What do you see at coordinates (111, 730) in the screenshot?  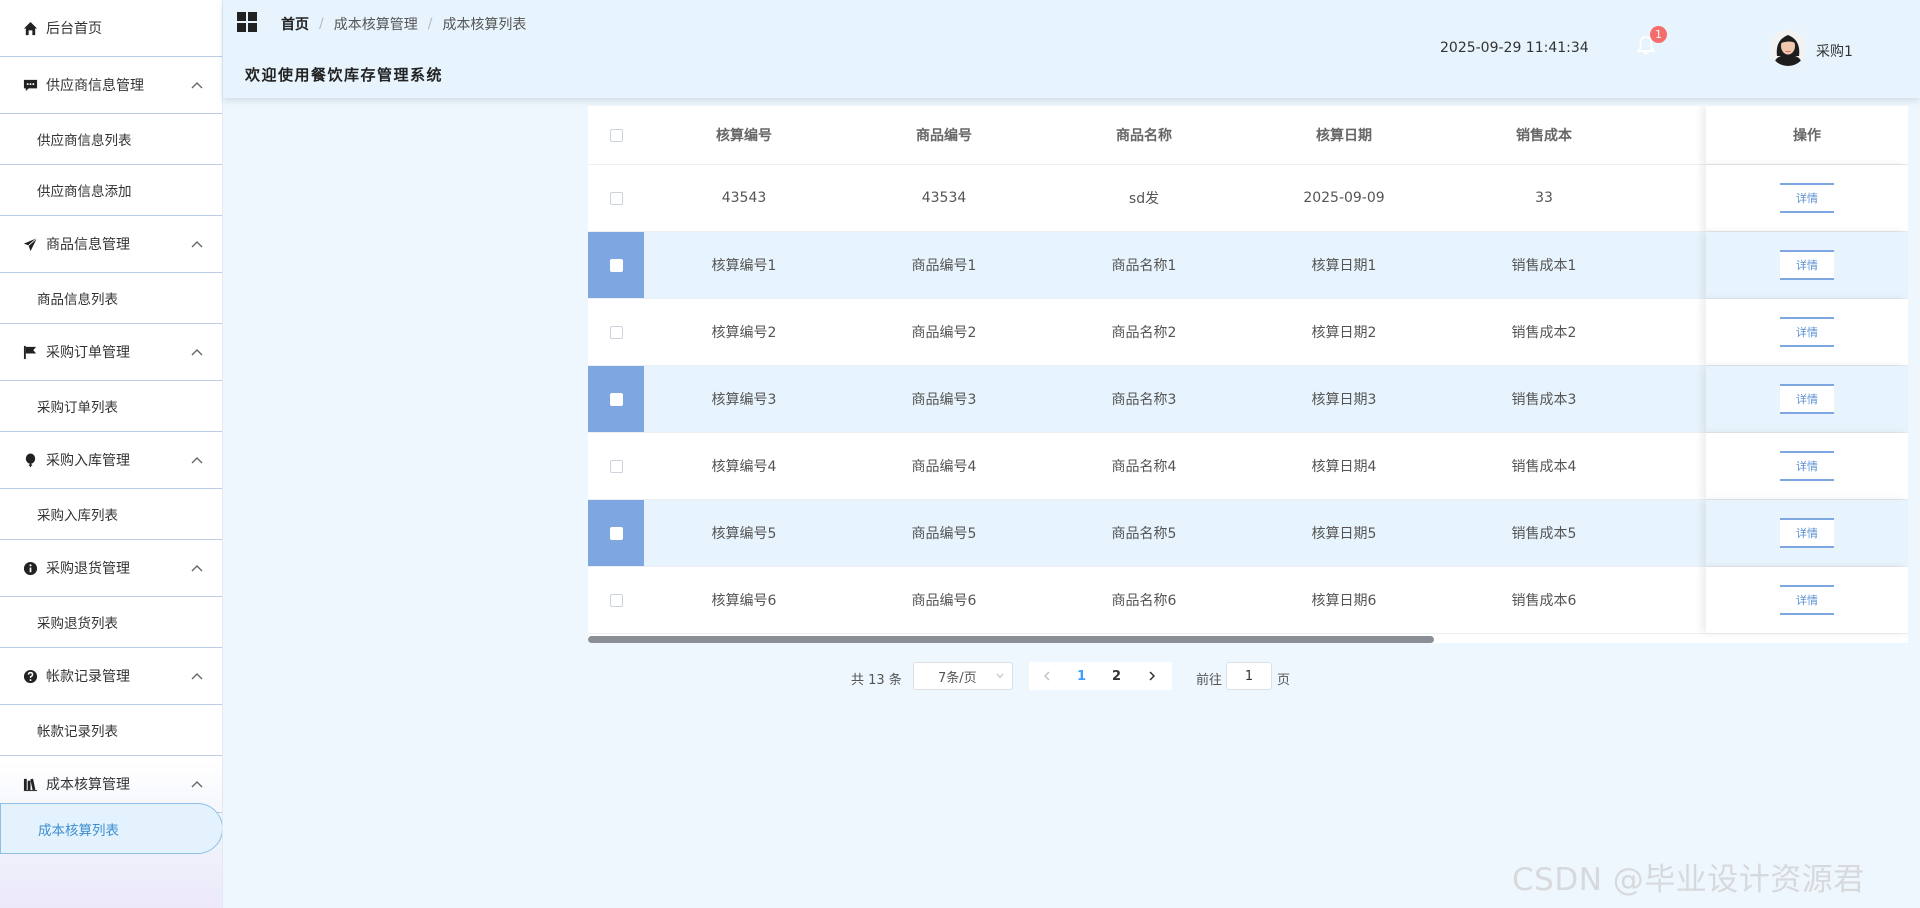 I see `sidebar-item-account-list: 帐款记录列表` at bounding box center [111, 730].